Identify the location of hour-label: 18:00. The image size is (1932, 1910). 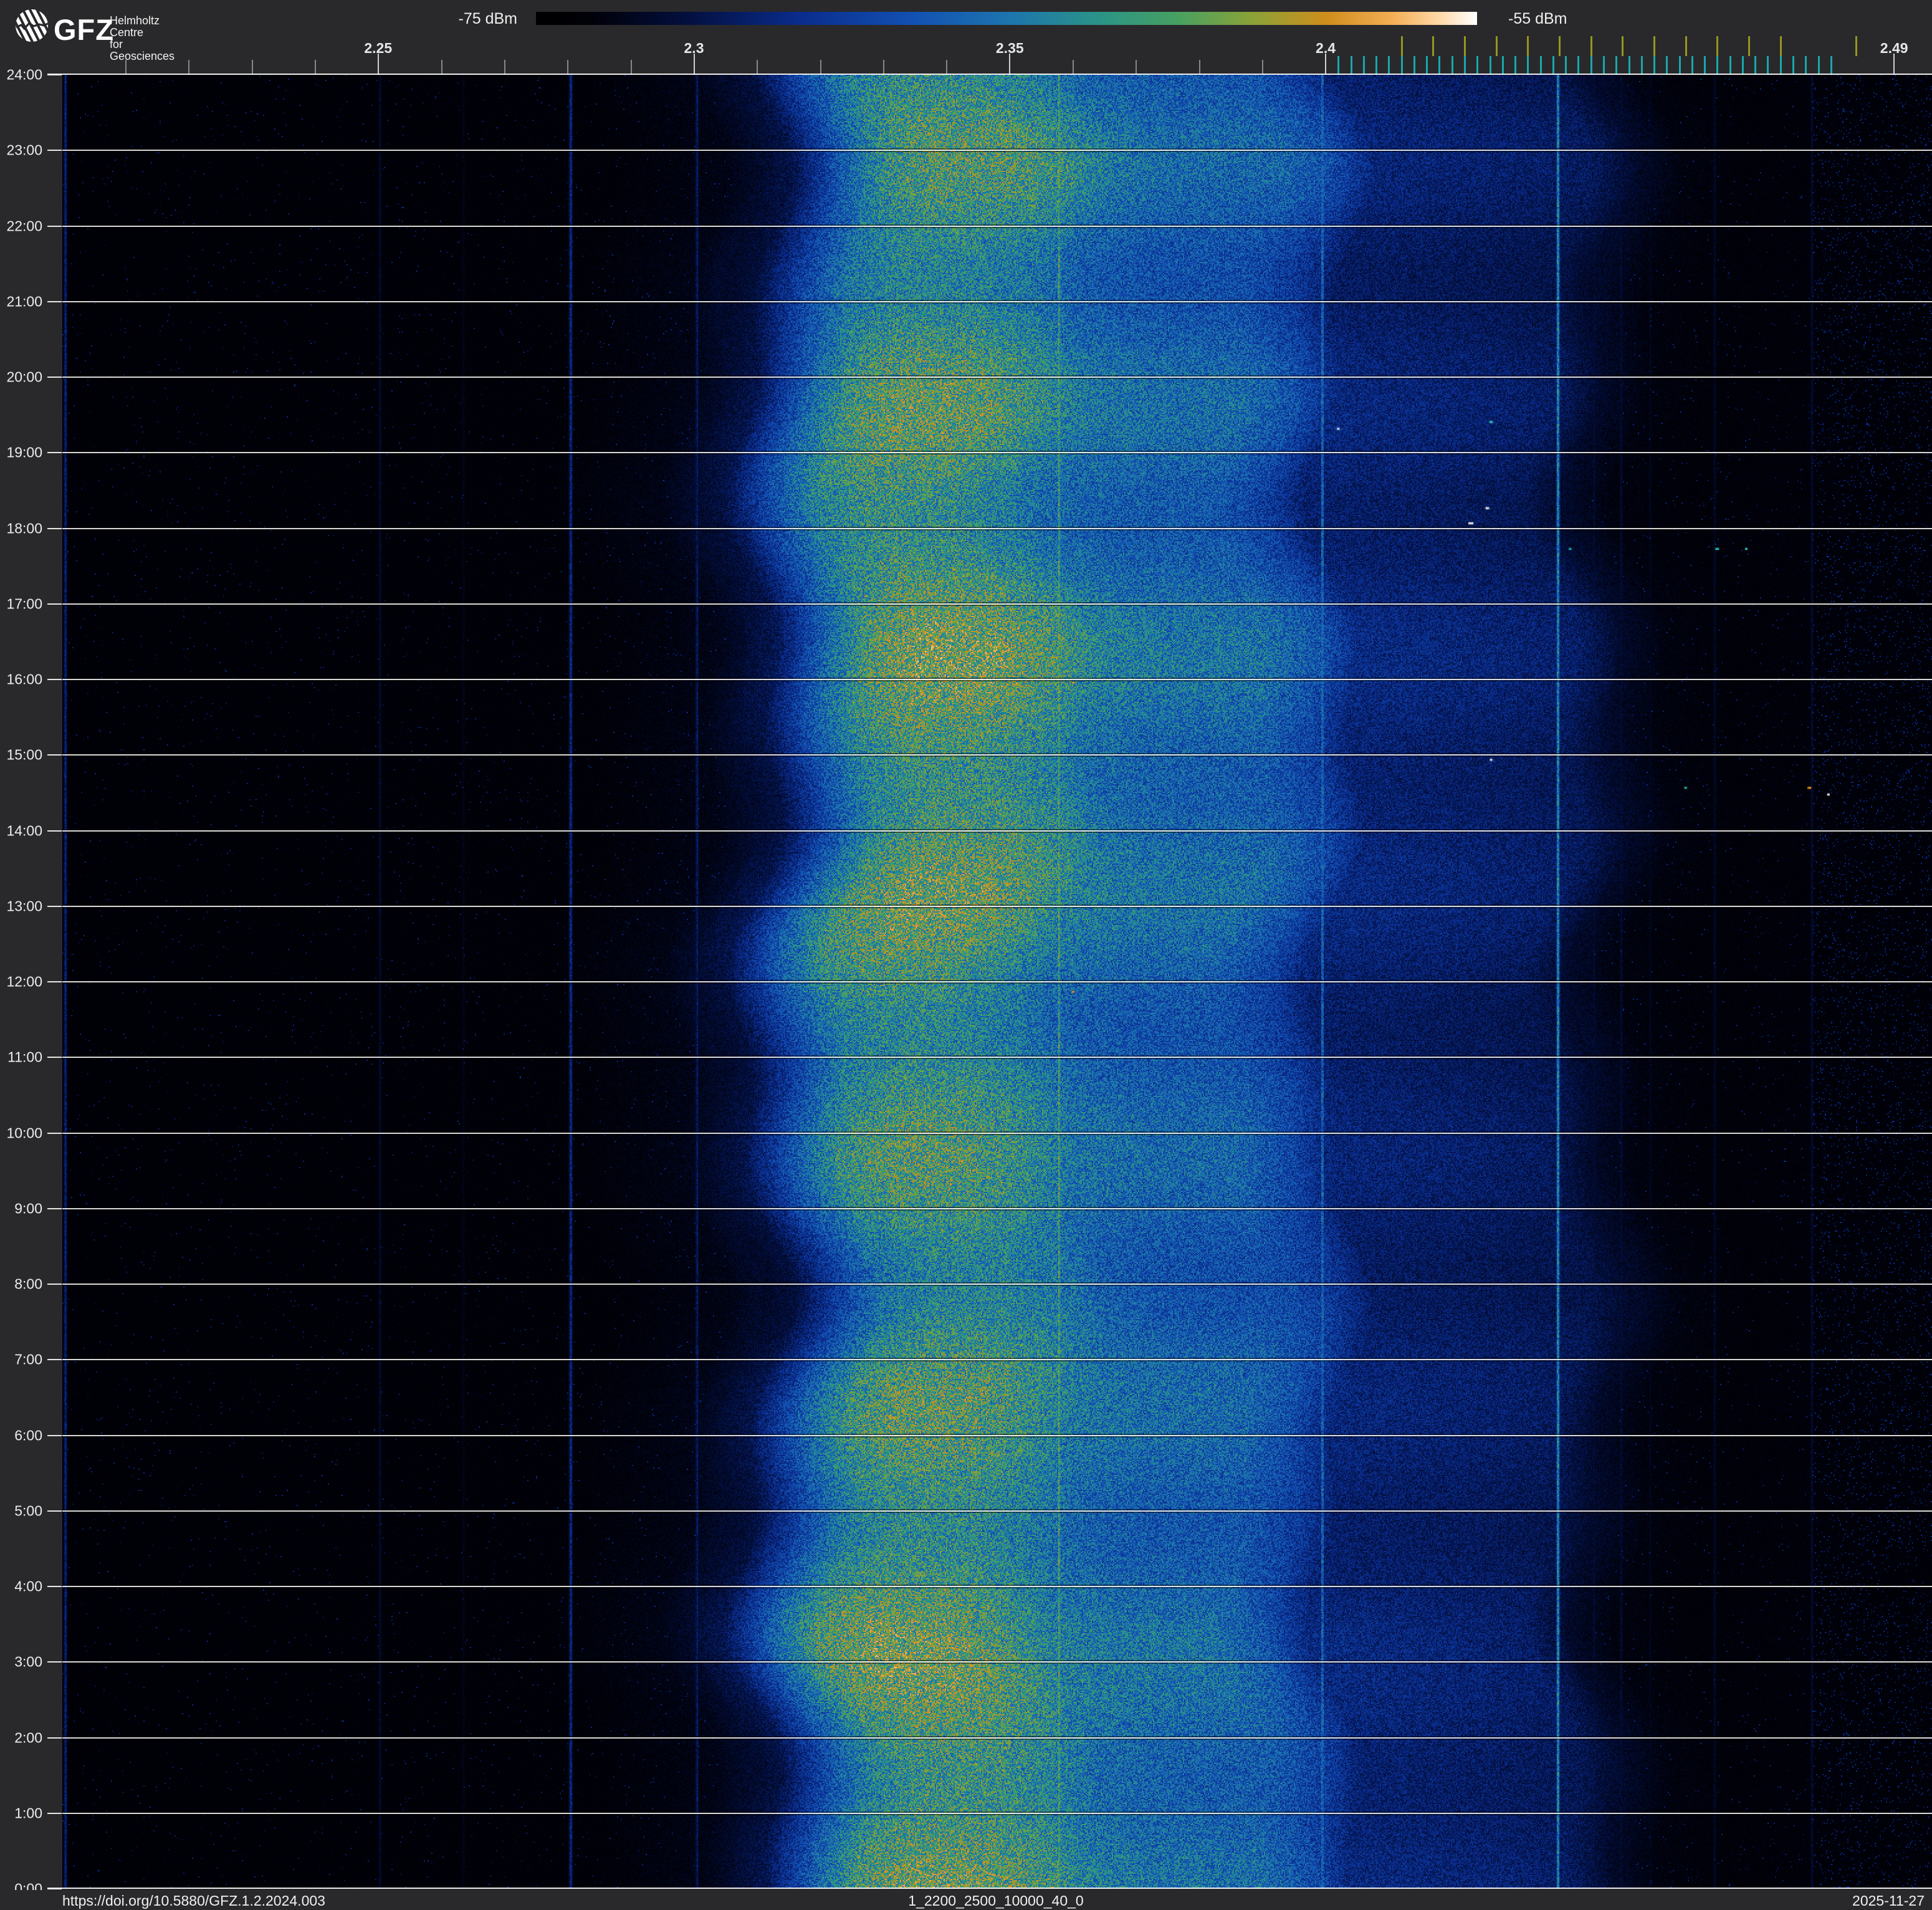
(24, 528).